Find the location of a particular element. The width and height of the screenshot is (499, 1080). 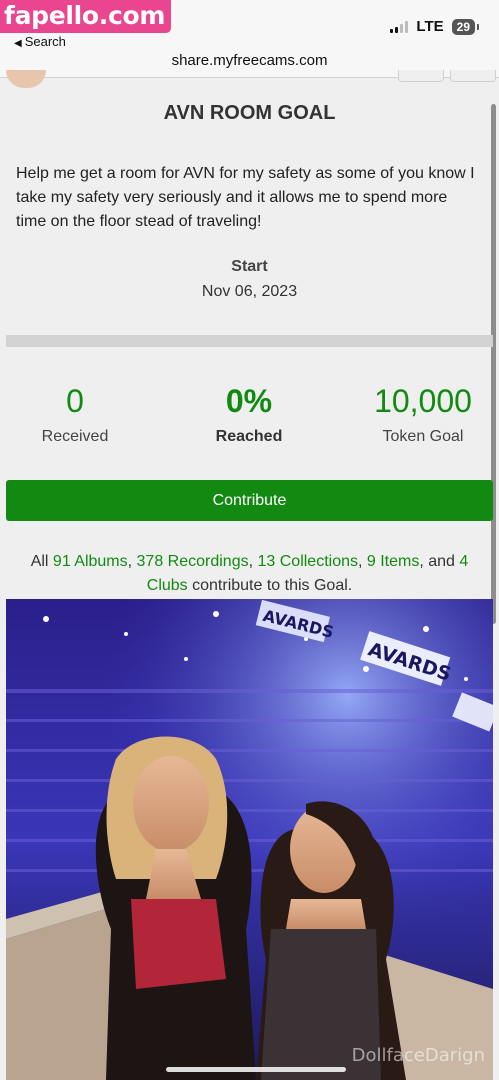

received-value: 0 is located at coordinates (75, 401).